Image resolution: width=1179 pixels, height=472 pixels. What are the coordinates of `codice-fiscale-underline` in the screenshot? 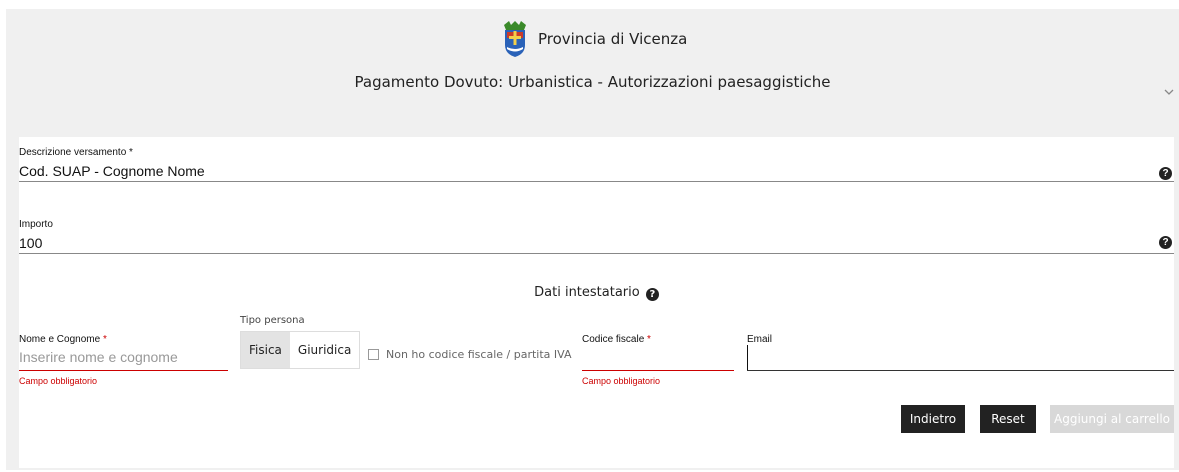 It's located at (658, 358).